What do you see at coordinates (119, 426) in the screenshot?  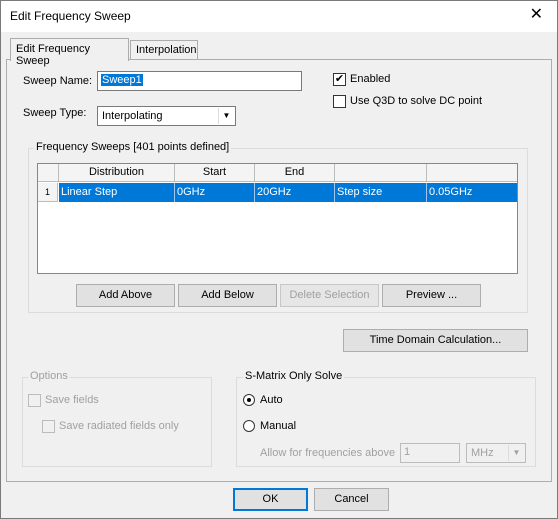 I see `save-radiated-label: Save radiated fields only` at bounding box center [119, 426].